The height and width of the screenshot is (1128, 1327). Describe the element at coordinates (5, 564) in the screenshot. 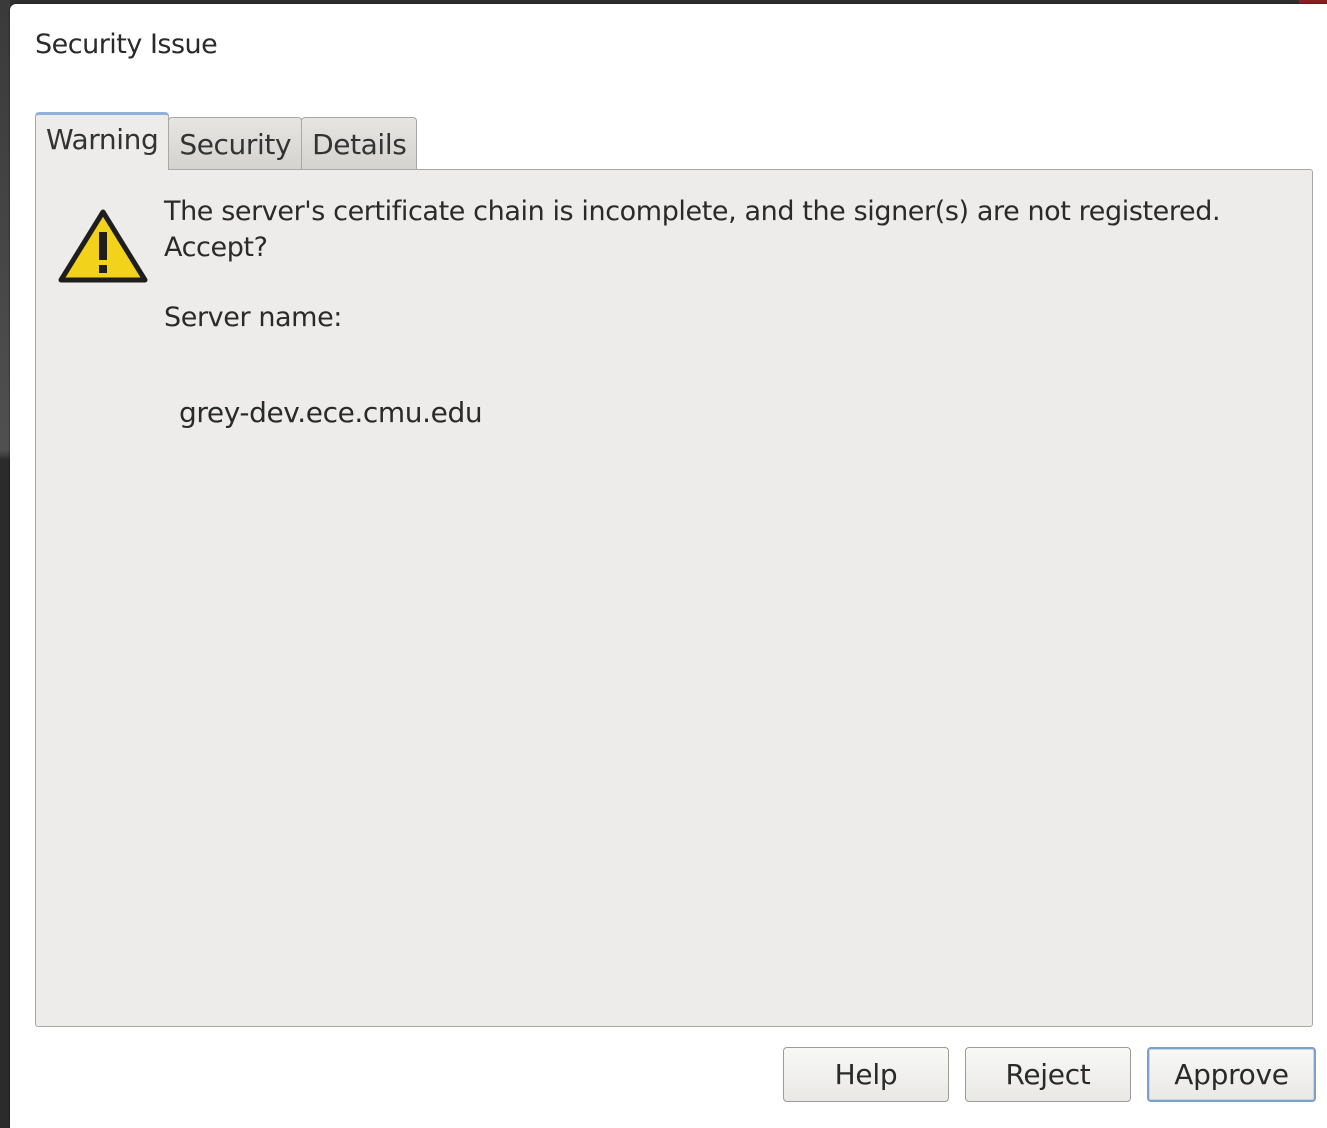

I see `background-window-edge` at that location.